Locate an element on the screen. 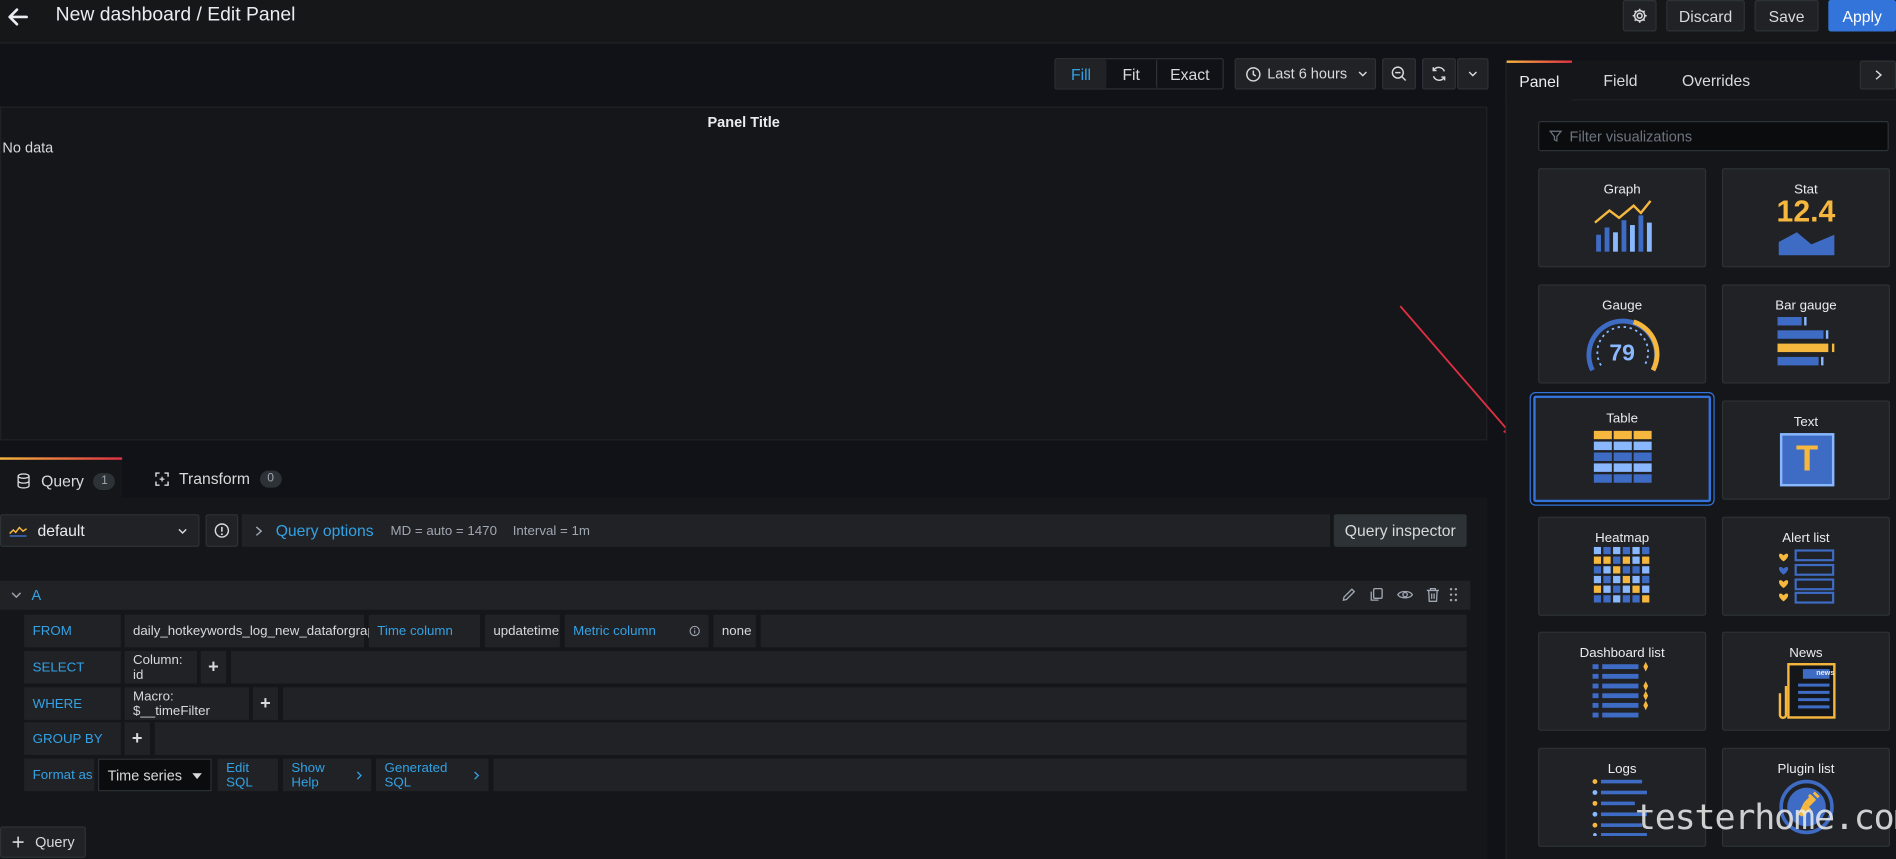 This screenshot has height=859, width=1896. heatmap-icon is located at coordinates (1622, 574).